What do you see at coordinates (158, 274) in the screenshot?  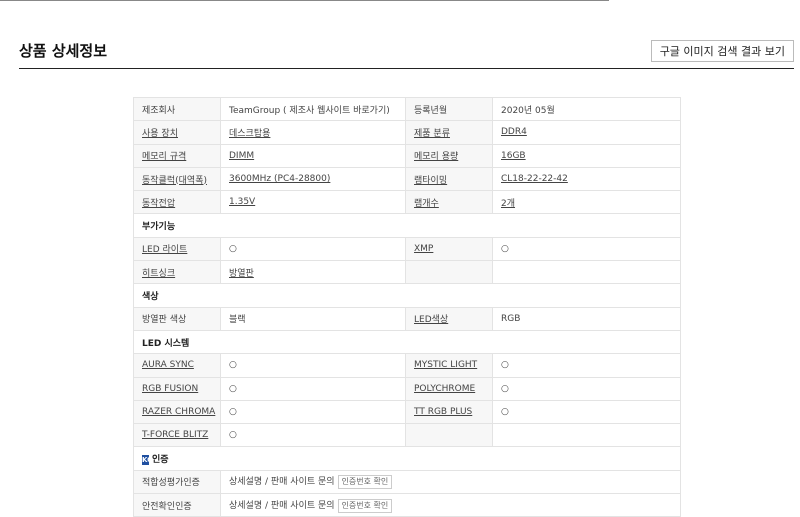 I see `spec-label-text: 히트싱크` at bounding box center [158, 274].